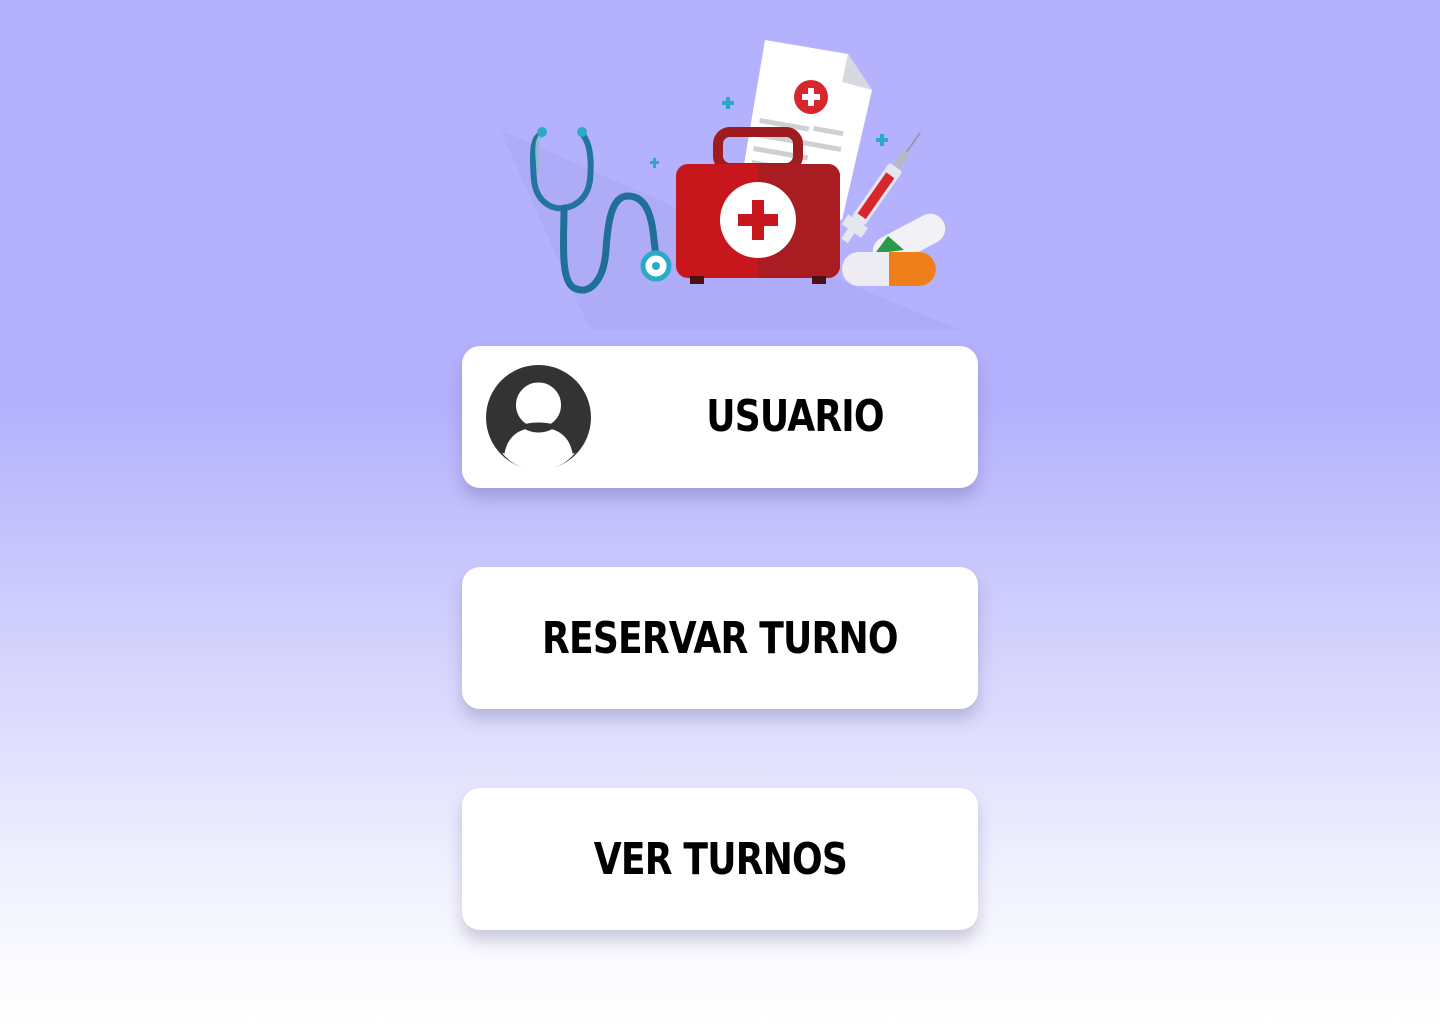  What do you see at coordinates (730, 185) in the screenshot?
I see `medical-kit-illustration` at bounding box center [730, 185].